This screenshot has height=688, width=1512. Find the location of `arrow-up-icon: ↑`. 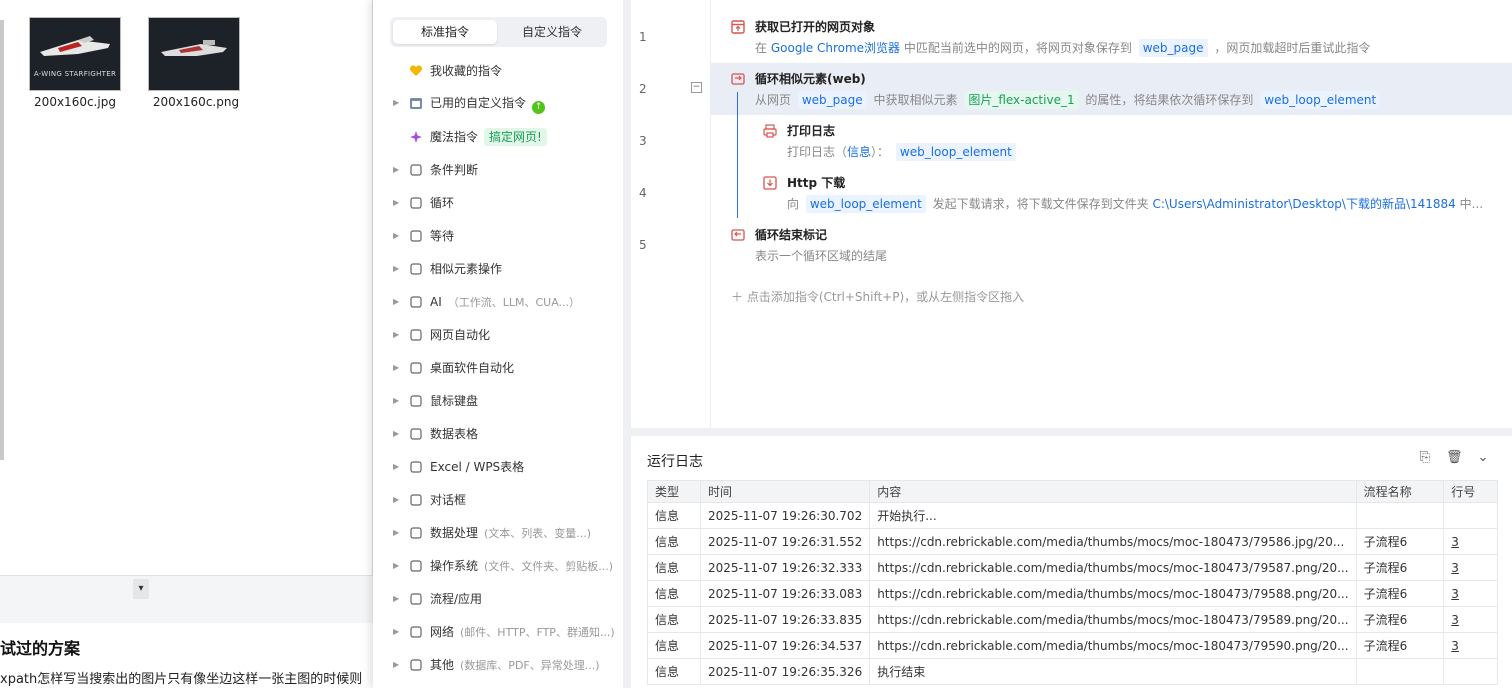

arrow-up-icon: ↑ is located at coordinates (539, 107).